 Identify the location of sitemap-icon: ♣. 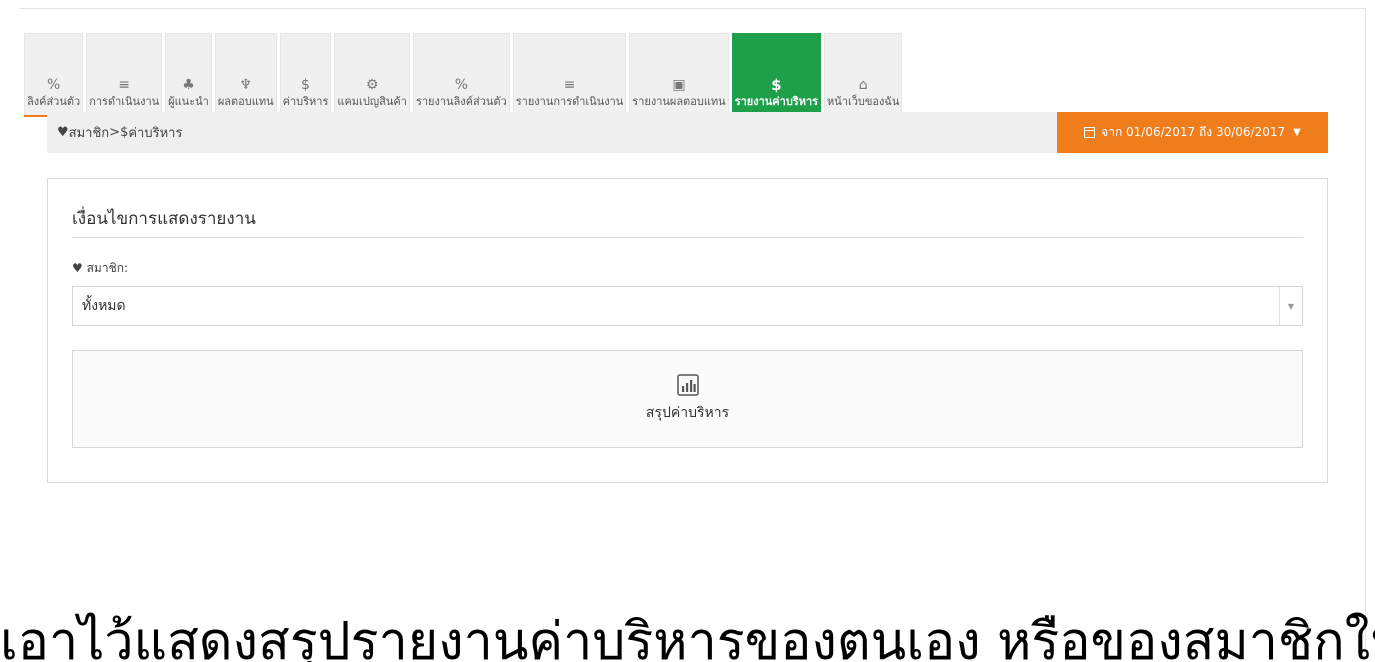
(188, 85).